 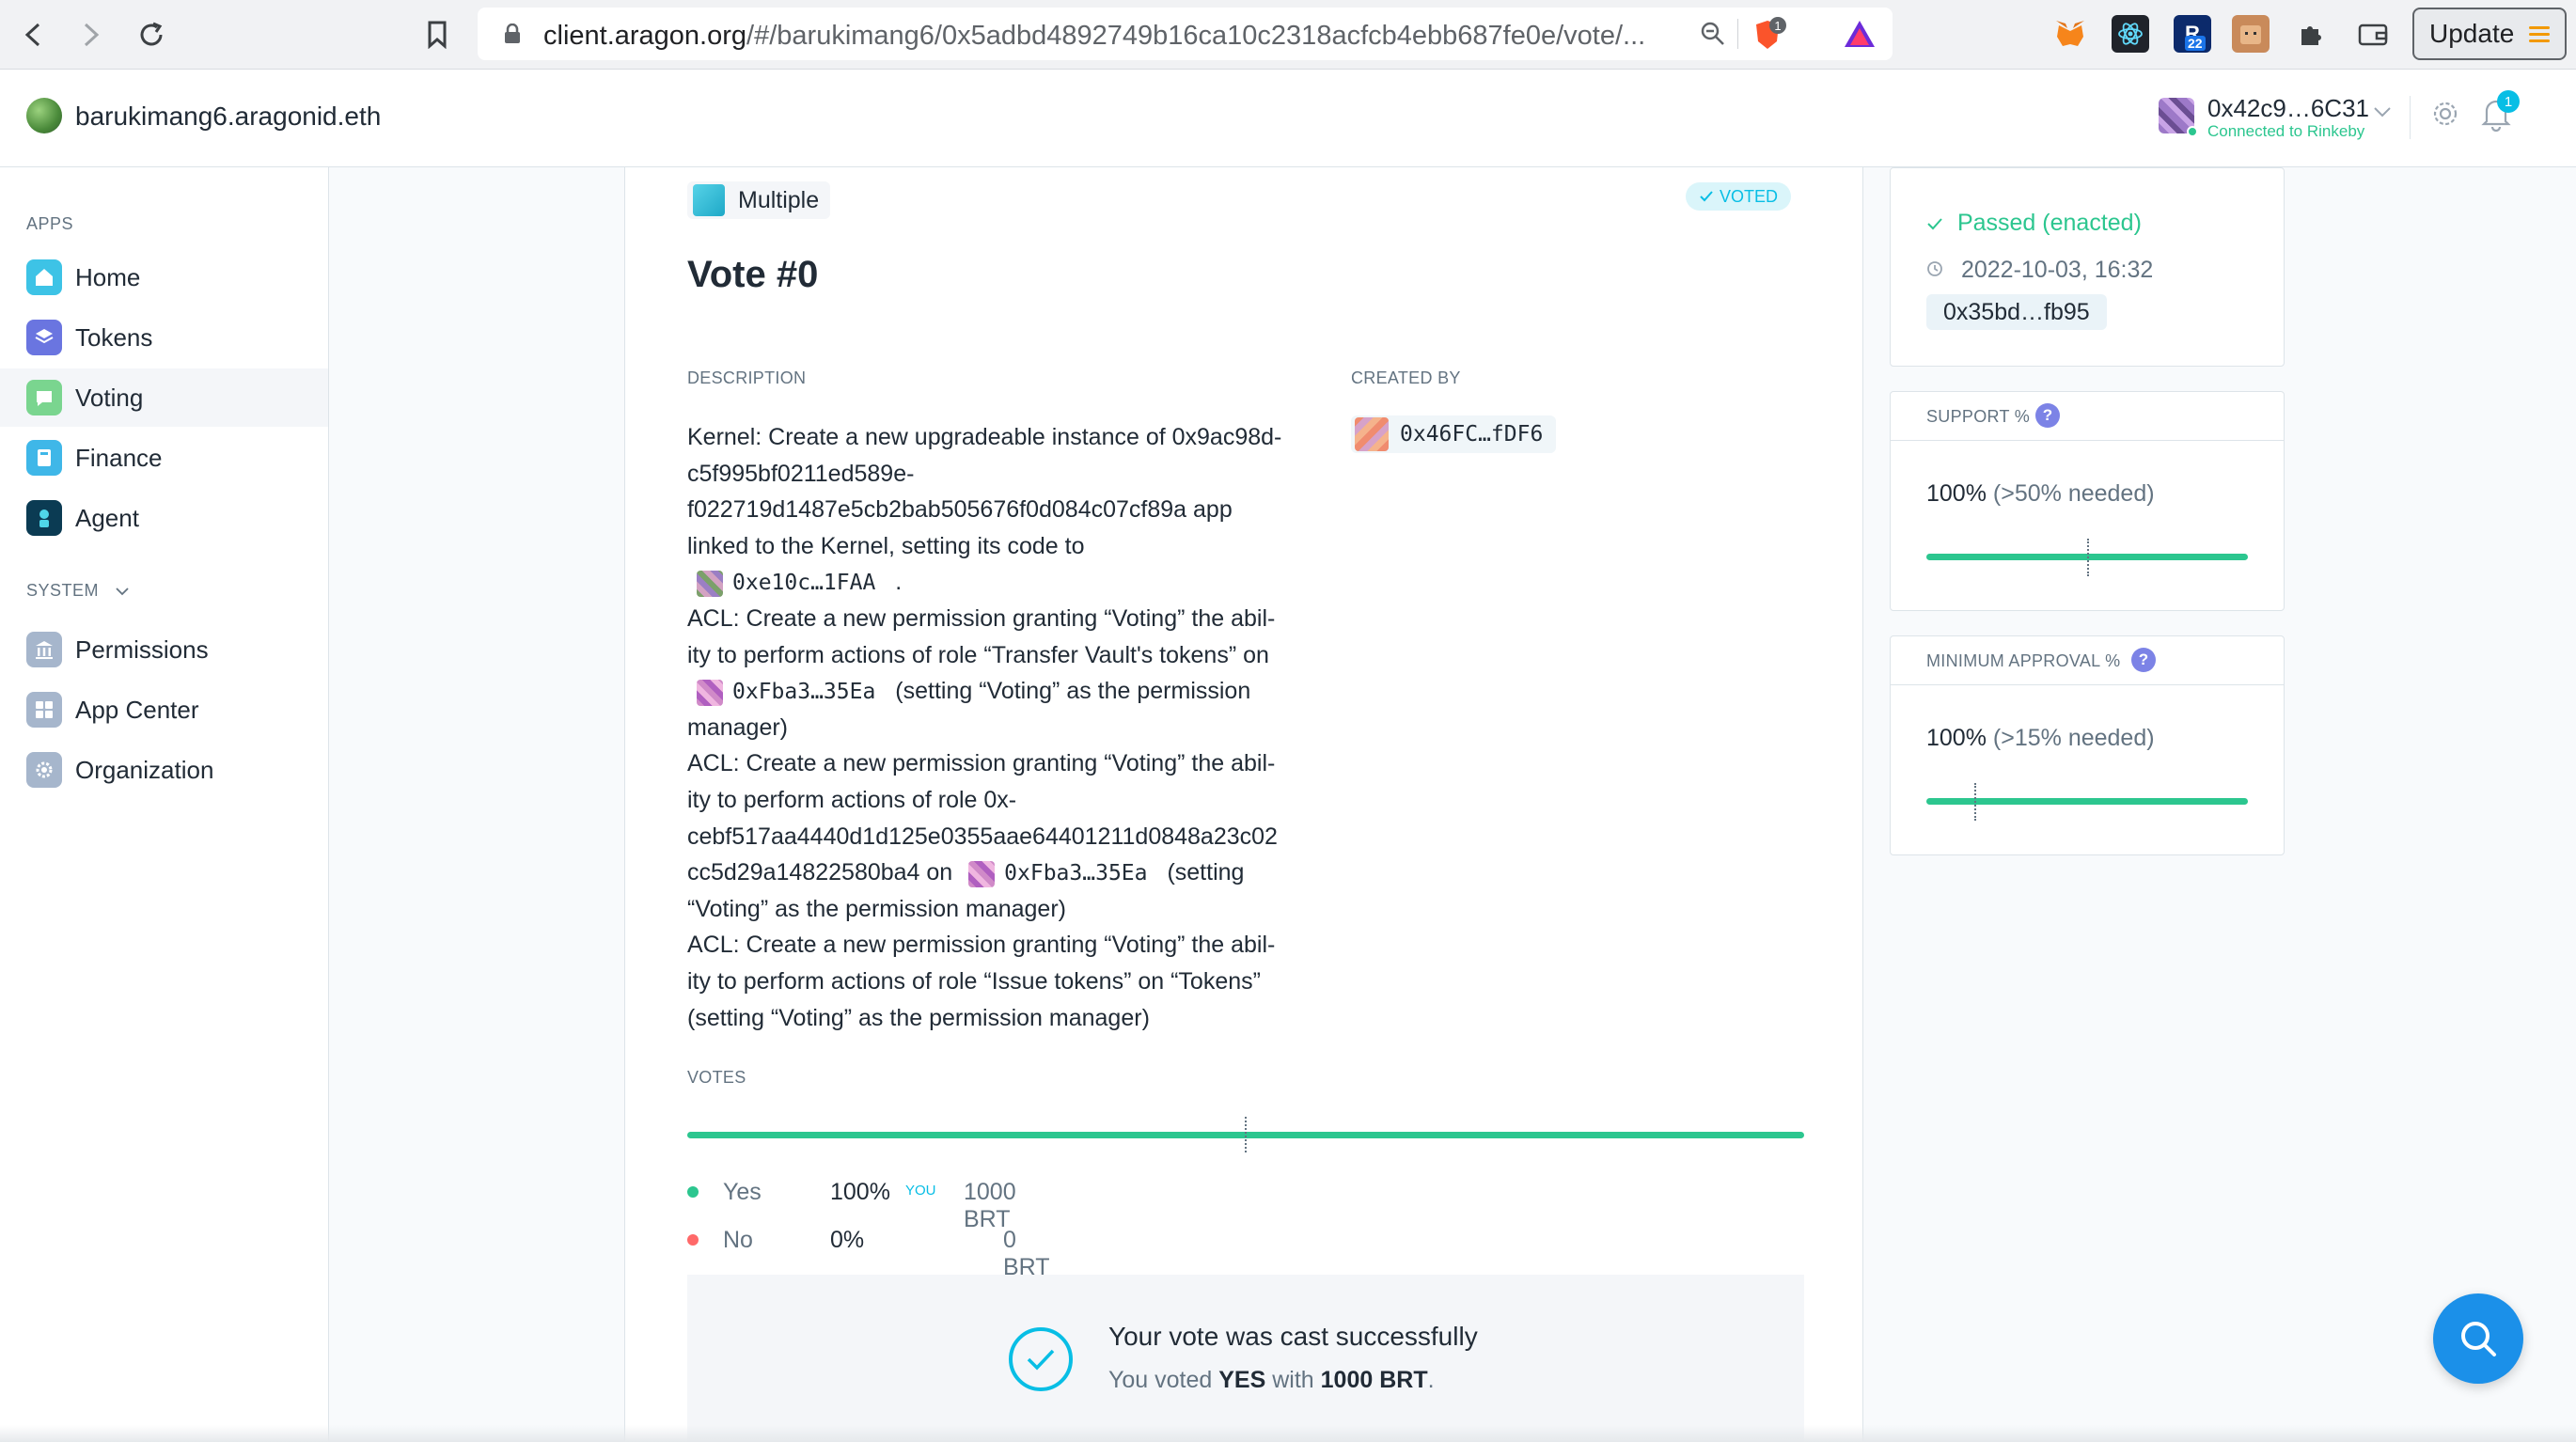 What do you see at coordinates (33, 35) in the screenshot?
I see `back-icon` at bounding box center [33, 35].